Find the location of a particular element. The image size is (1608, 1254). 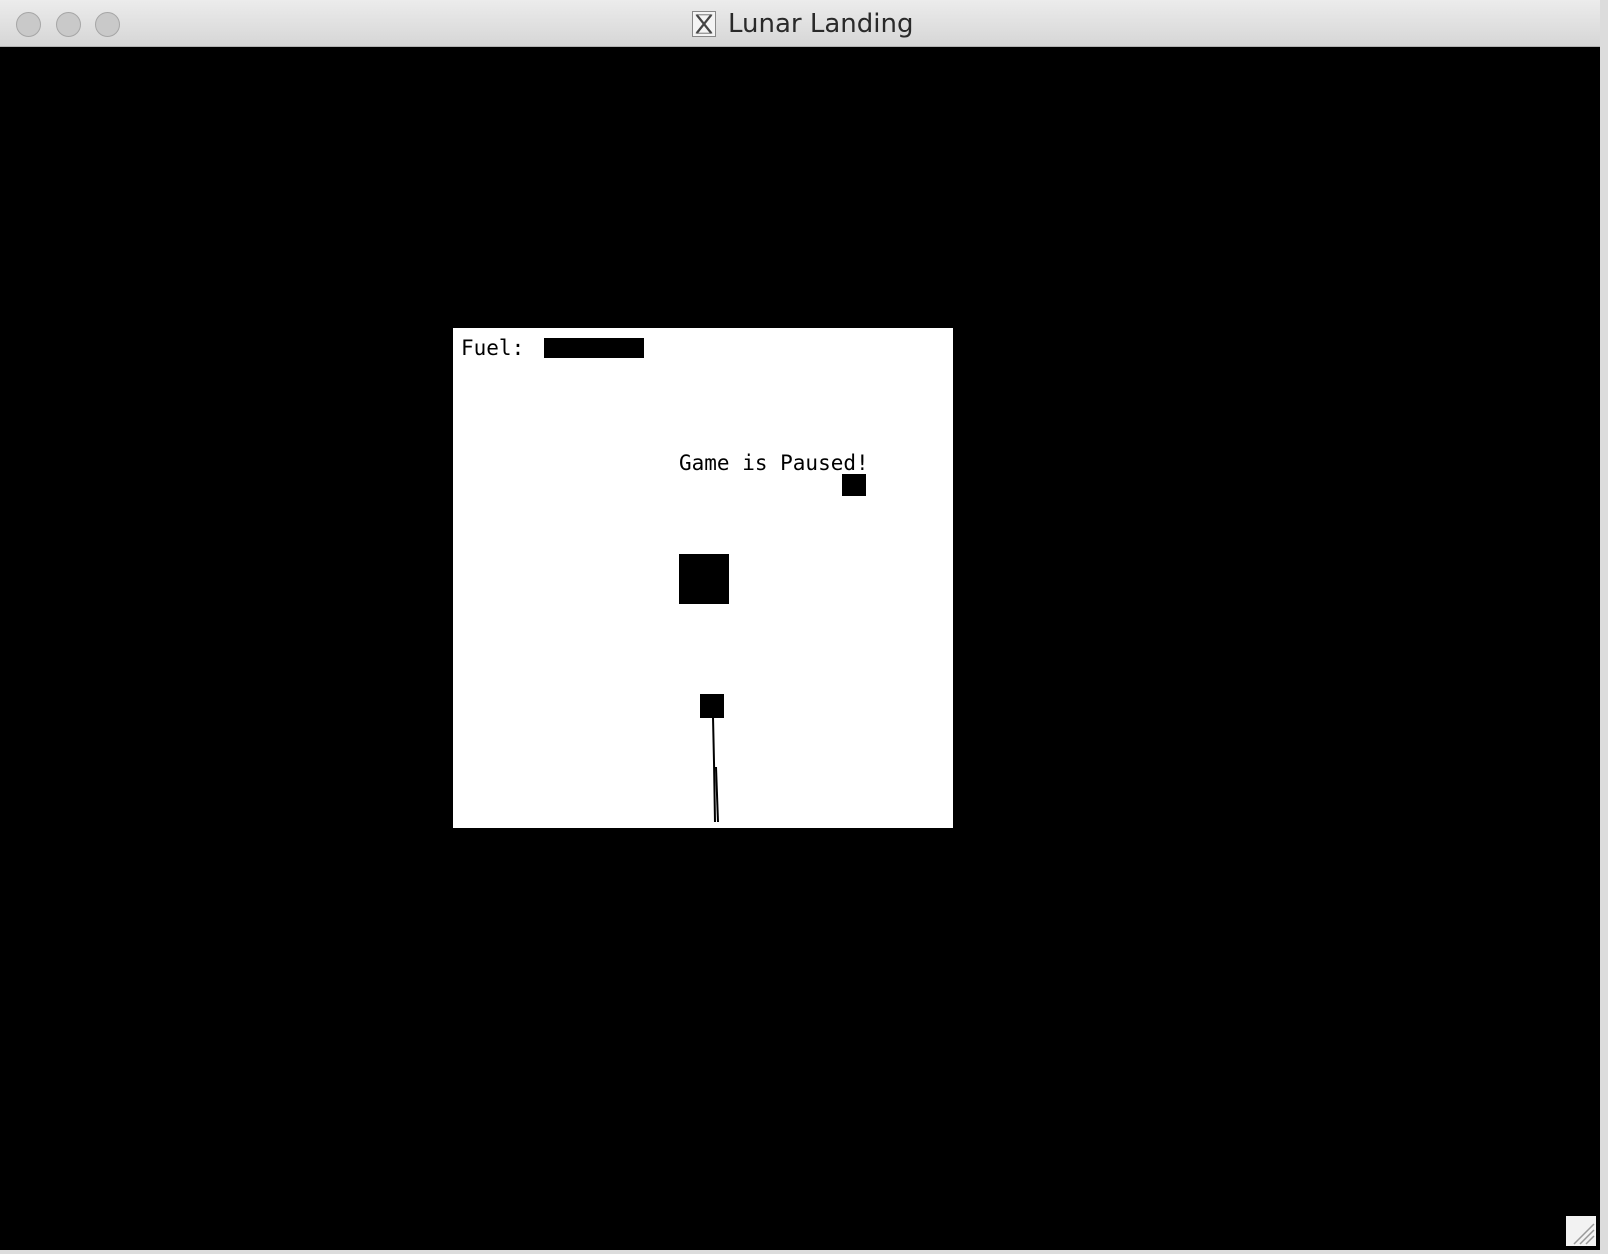

resize-grip-icon is located at coordinates (1581, 1231).